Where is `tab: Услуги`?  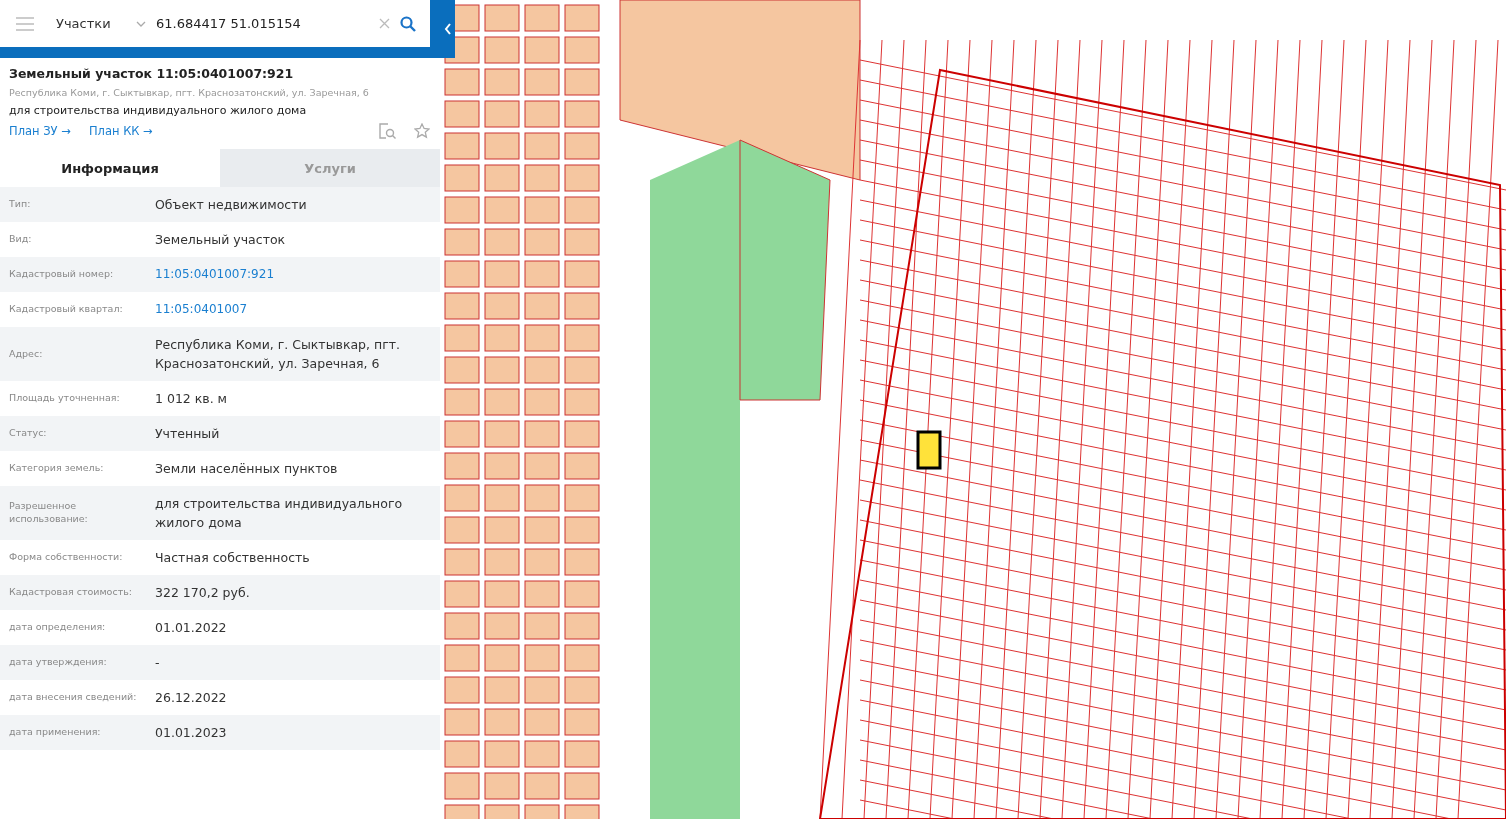
tab: Услуги is located at coordinates (330, 168).